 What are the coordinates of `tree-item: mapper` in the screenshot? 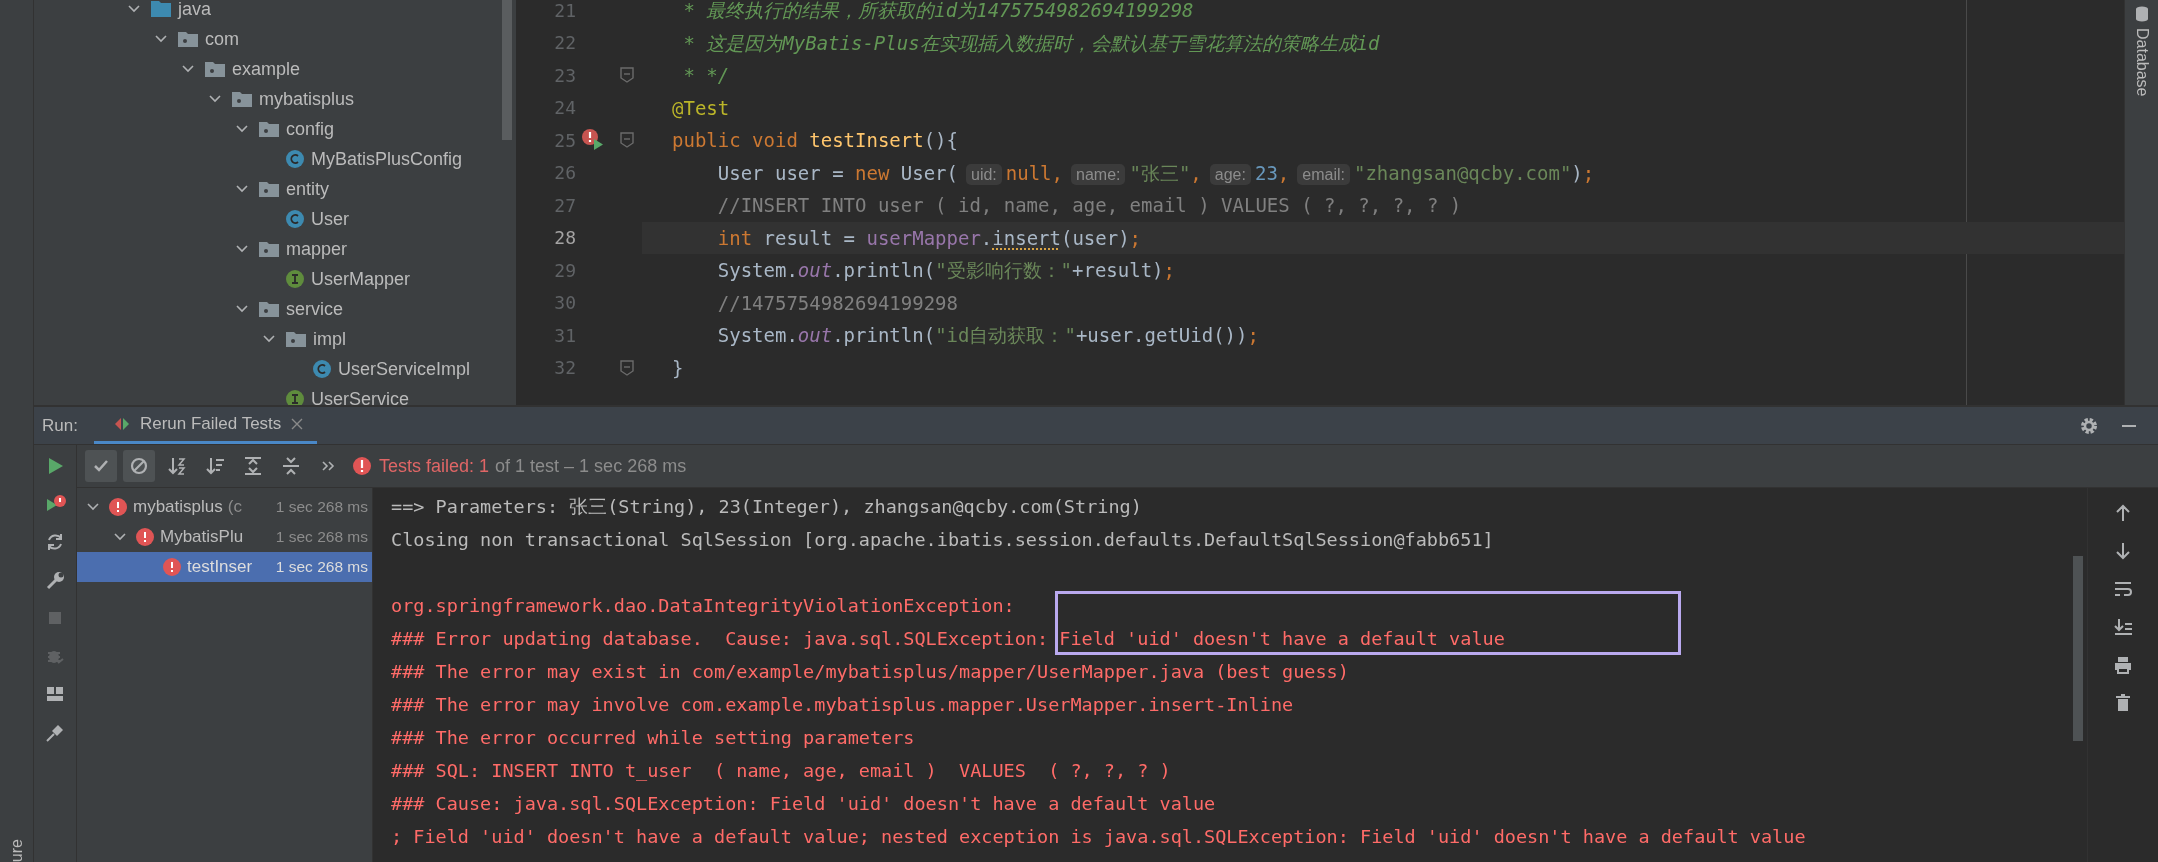 It's located at (317, 249).